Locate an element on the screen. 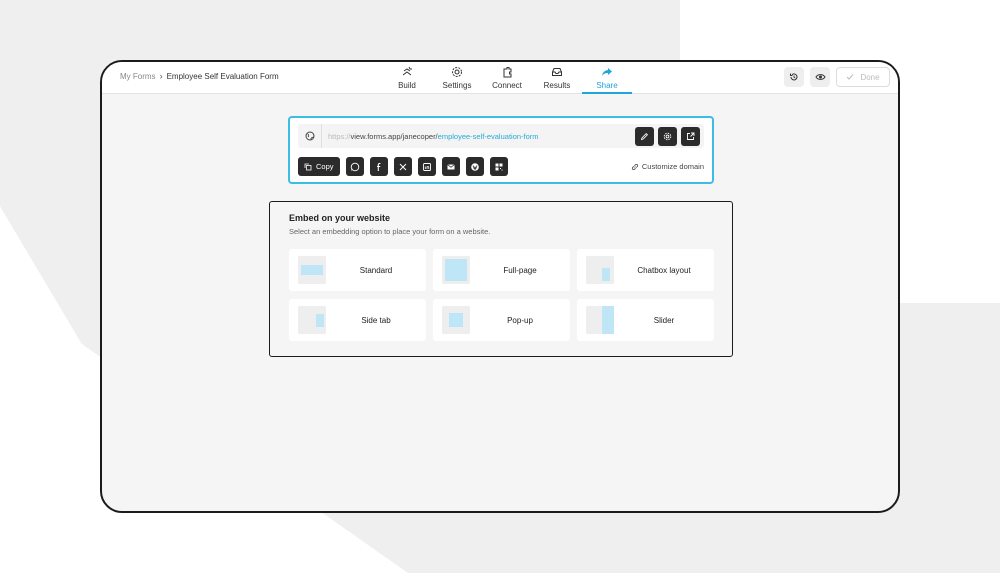  customize-domain-label: Customize domain is located at coordinates (672, 166).